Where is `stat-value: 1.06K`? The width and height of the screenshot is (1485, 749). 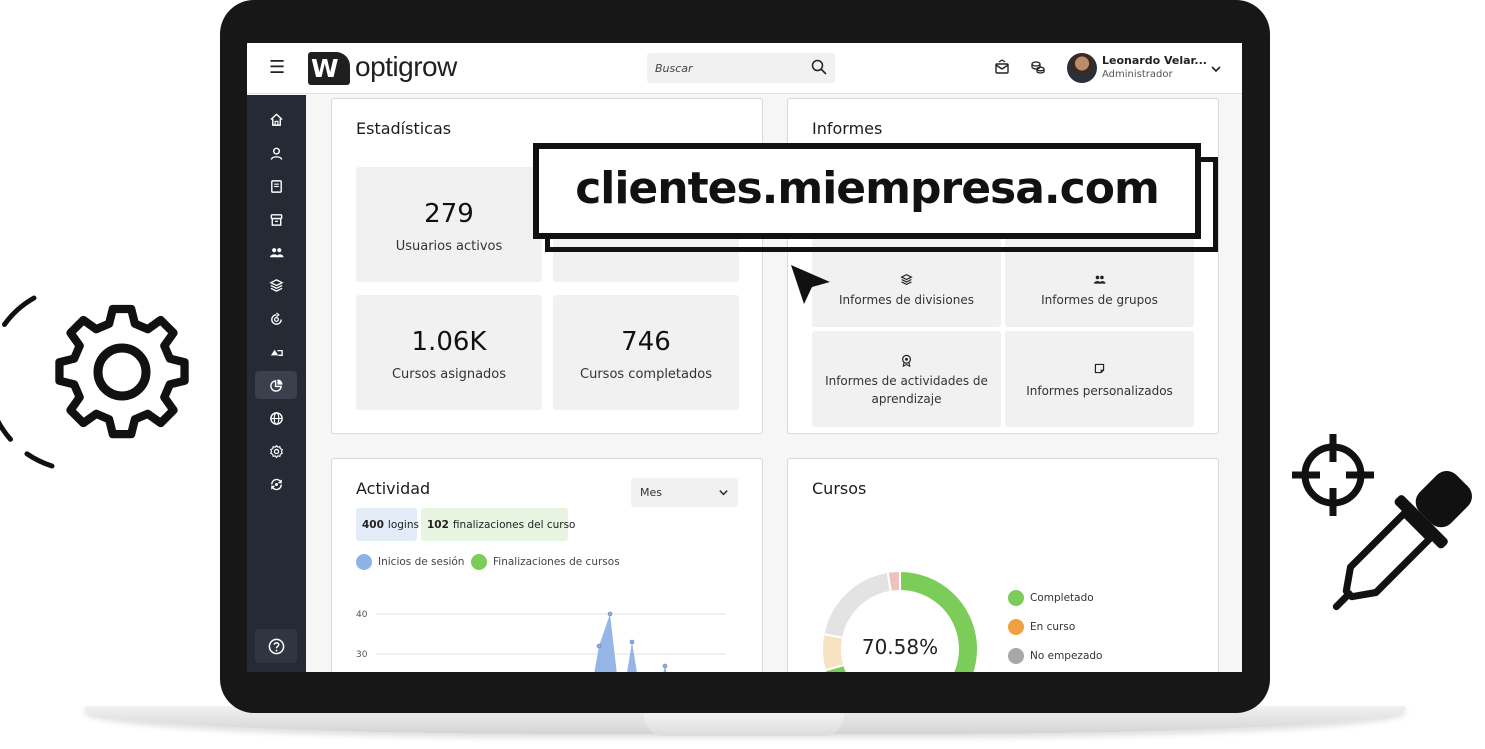
stat-value: 1.06K is located at coordinates (449, 342).